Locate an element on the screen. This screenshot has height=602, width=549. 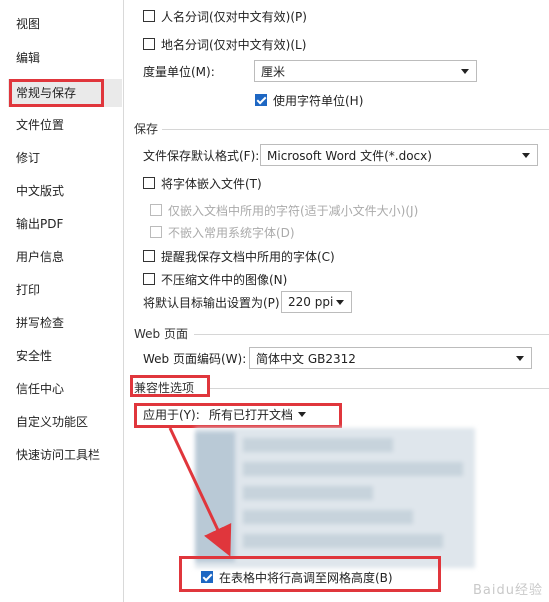
annotation-arrow is located at coordinates (200, 492).